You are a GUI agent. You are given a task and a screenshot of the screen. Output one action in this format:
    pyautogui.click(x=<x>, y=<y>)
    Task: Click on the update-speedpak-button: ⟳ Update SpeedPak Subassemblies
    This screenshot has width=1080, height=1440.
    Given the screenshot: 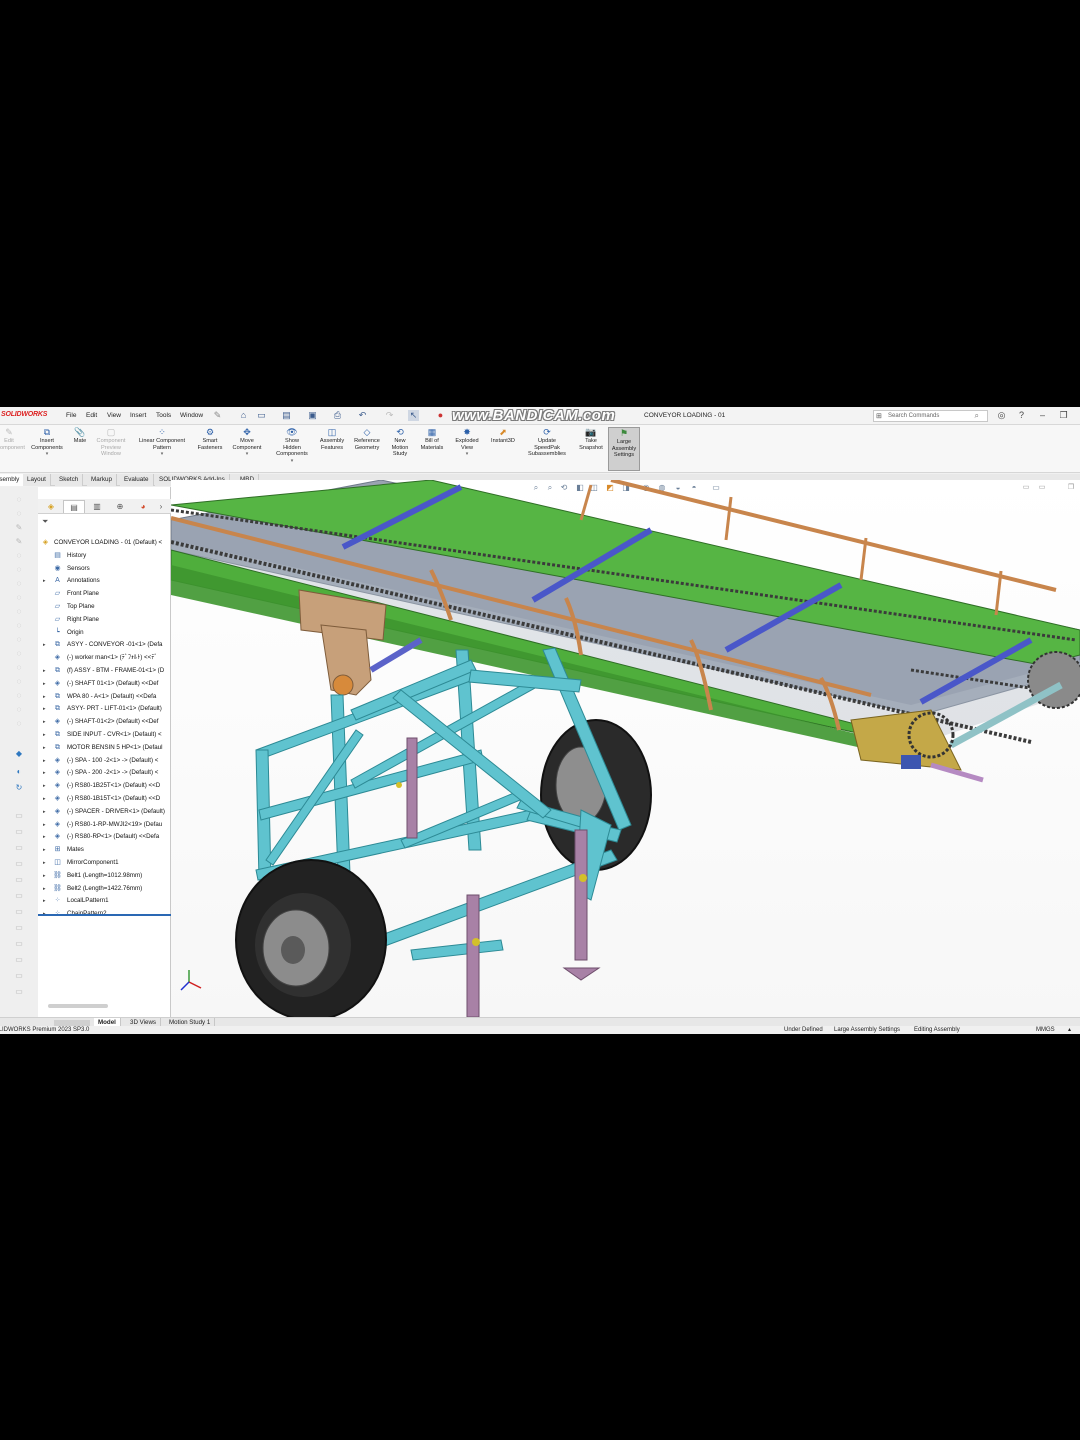 What is the action you would take?
    pyautogui.click(x=547, y=442)
    